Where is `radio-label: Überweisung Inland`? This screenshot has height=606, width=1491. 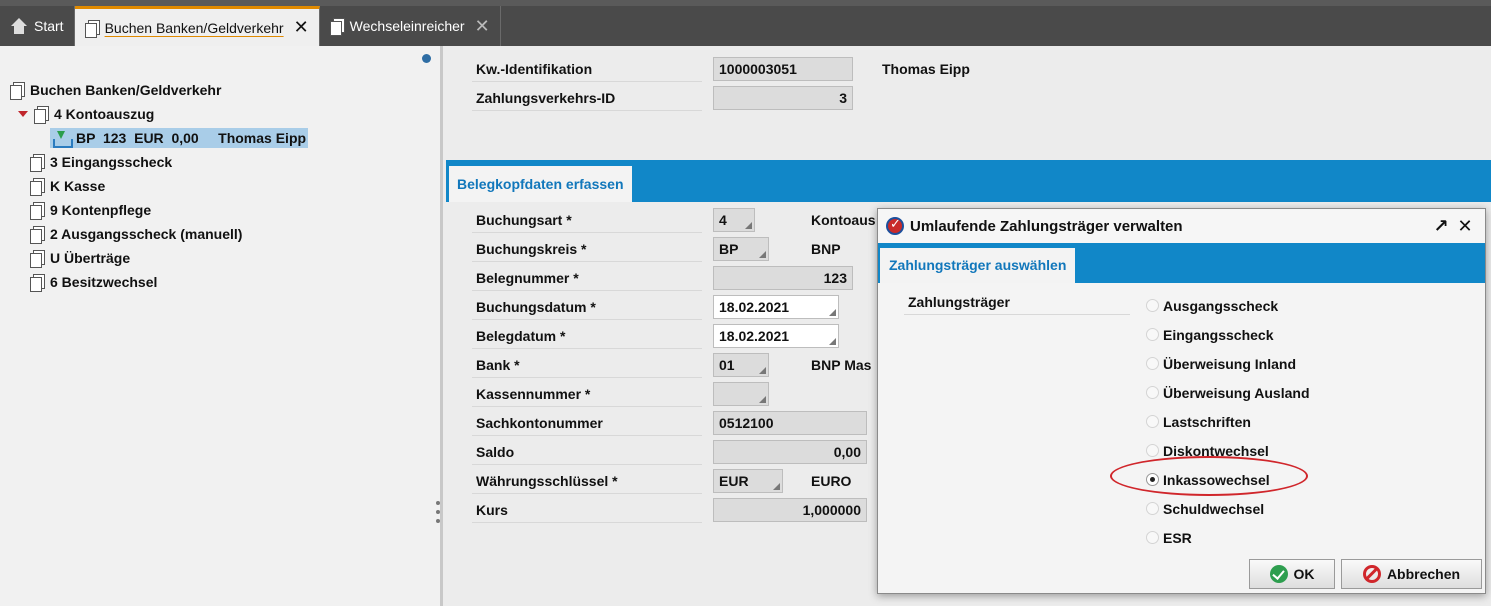 radio-label: Überweisung Inland is located at coordinates (1230, 363).